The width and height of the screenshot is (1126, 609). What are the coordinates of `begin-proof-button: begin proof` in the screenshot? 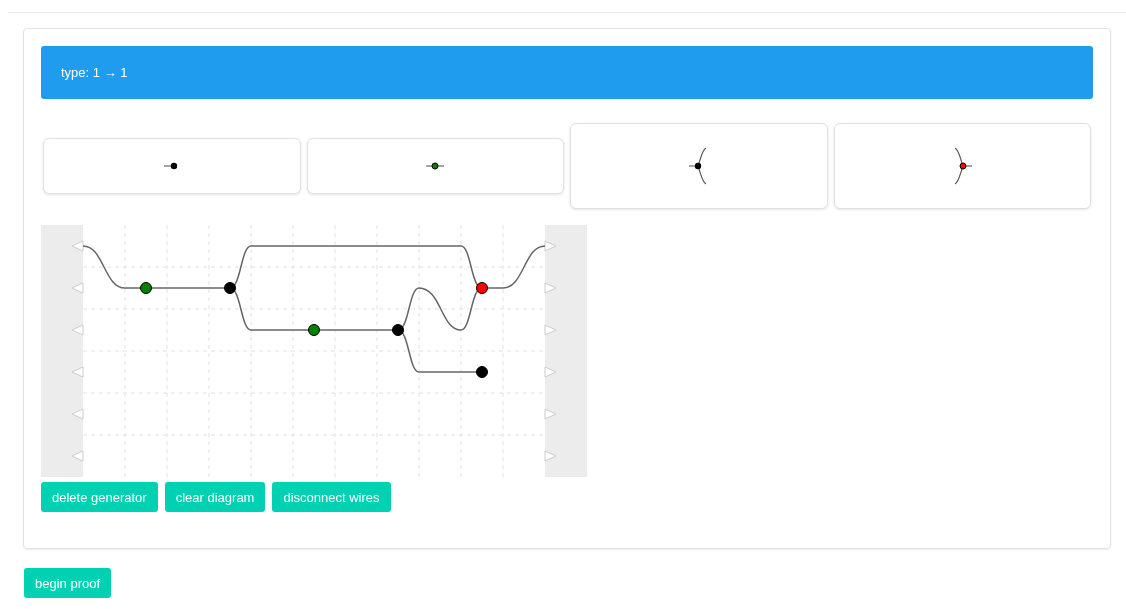 It's located at (68, 583).